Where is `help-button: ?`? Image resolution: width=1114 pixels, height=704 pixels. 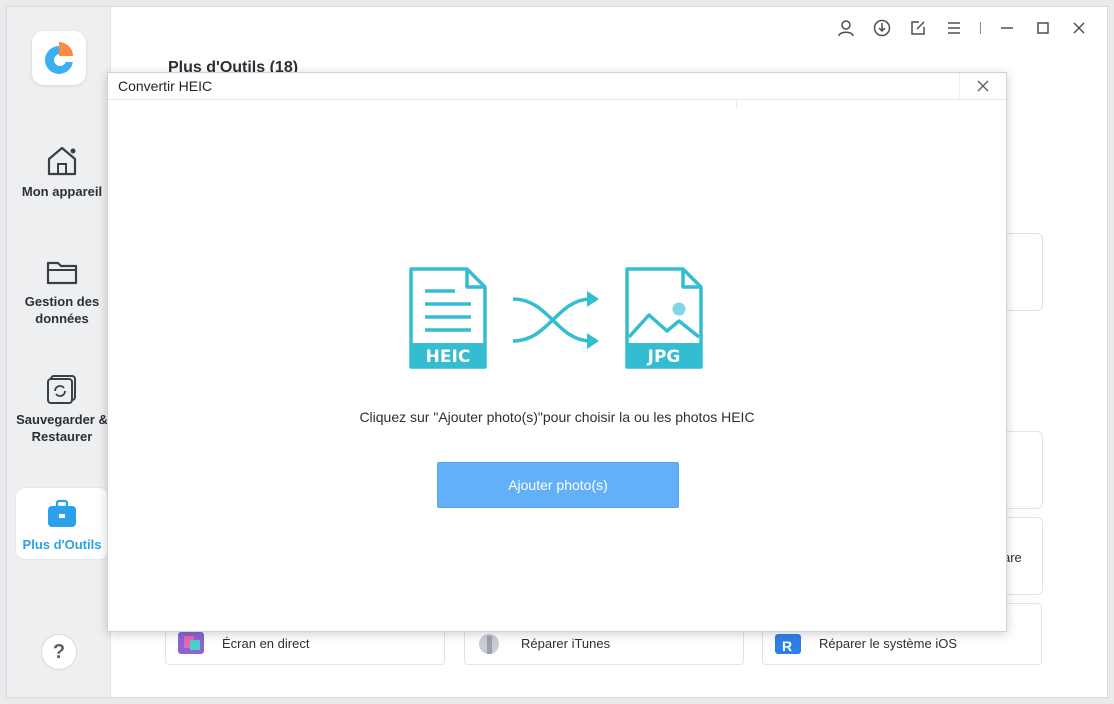 help-button: ? is located at coordinates (59, 652).